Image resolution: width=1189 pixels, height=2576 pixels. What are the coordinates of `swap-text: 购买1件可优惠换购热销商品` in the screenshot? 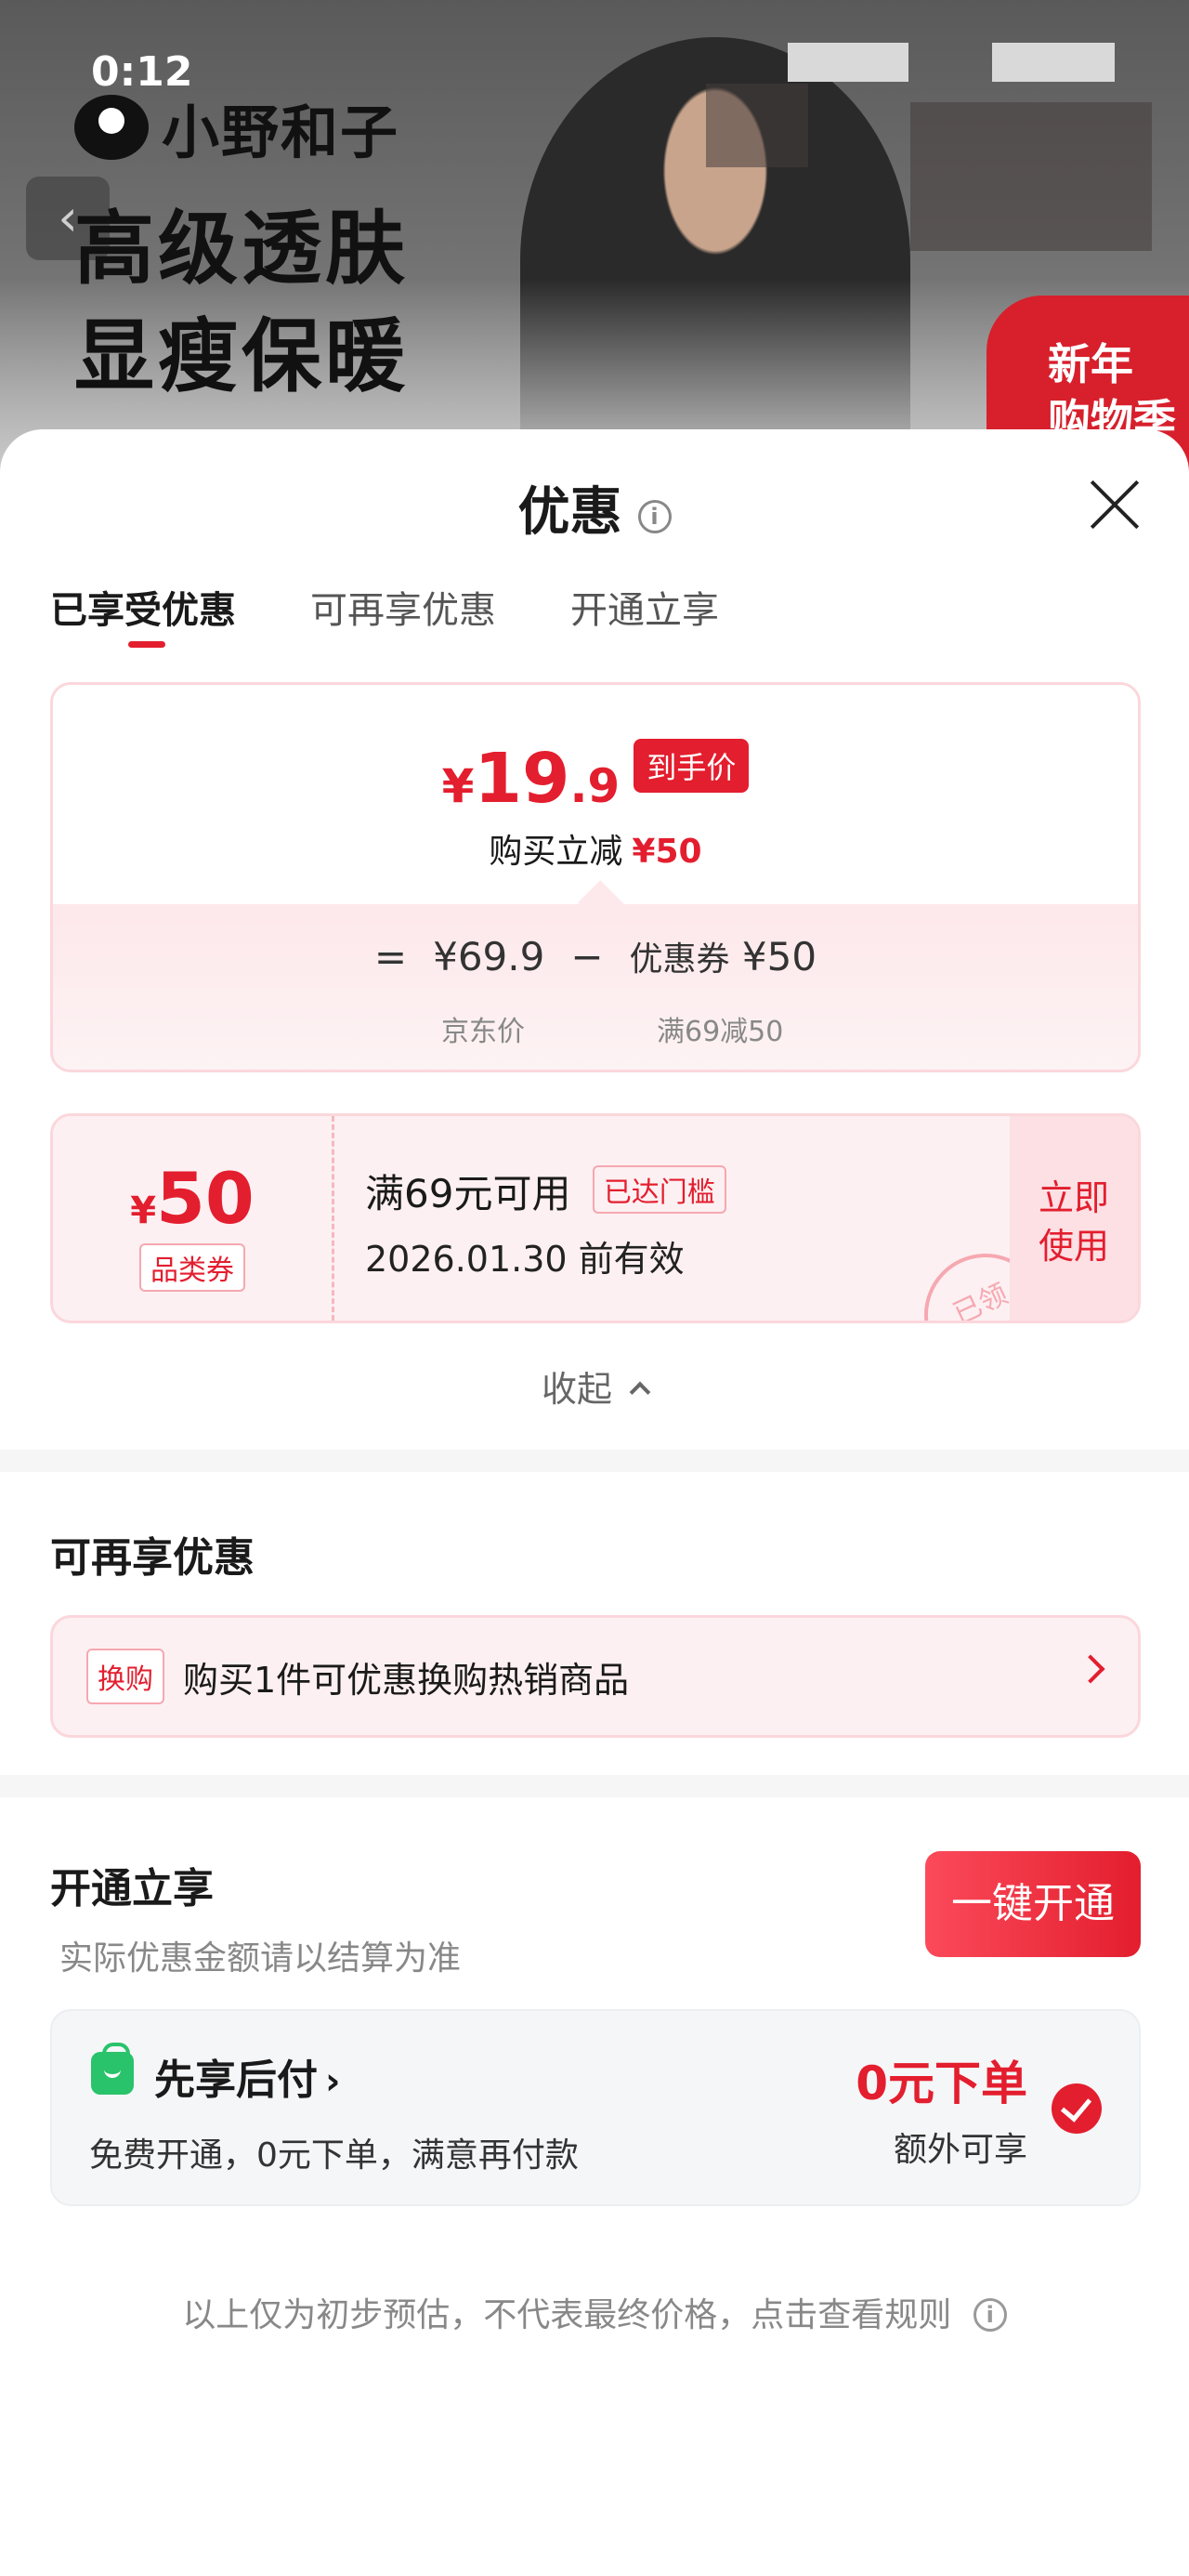 It's located at (406, 1680).